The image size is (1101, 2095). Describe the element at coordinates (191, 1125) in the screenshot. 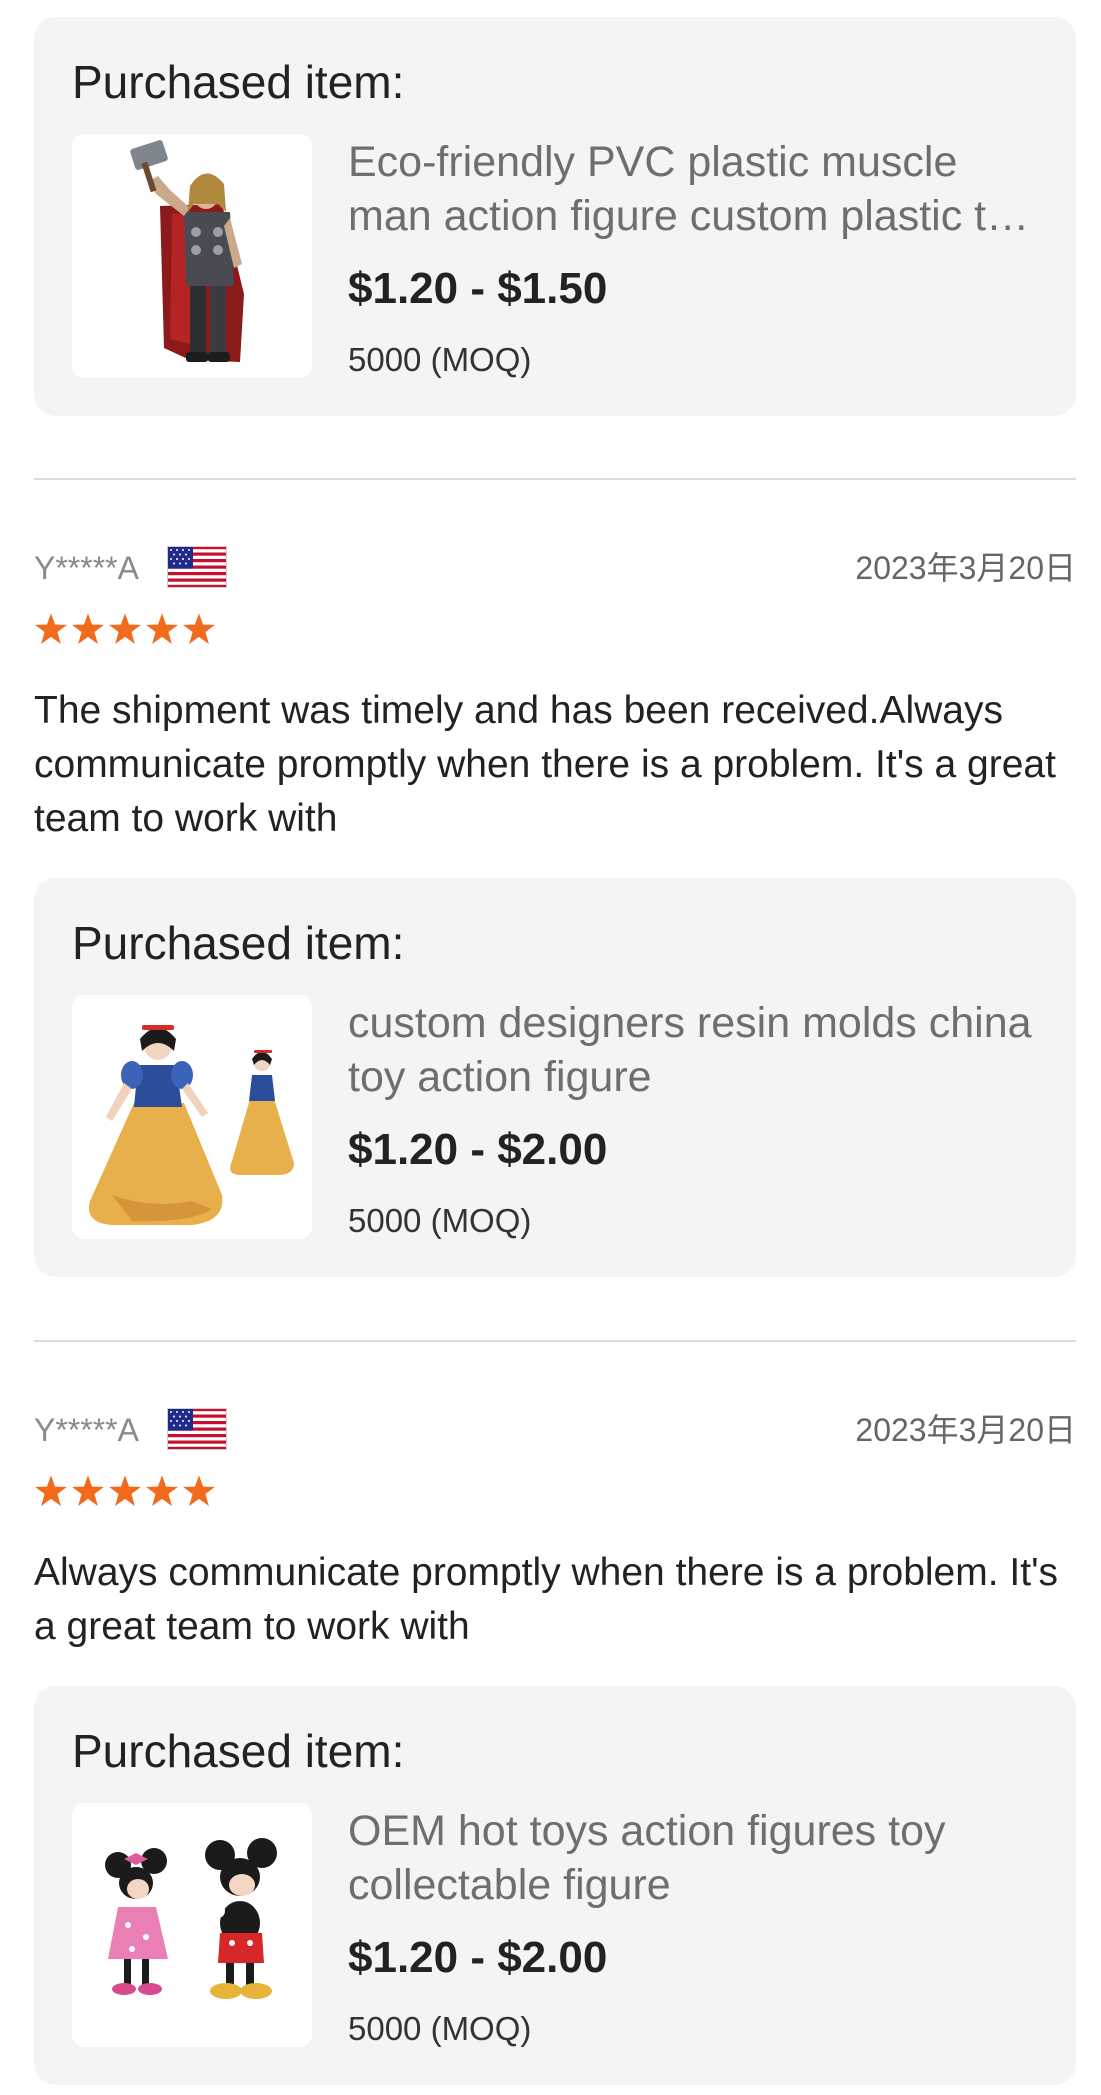

I see `princess-figure-icon` at that location.